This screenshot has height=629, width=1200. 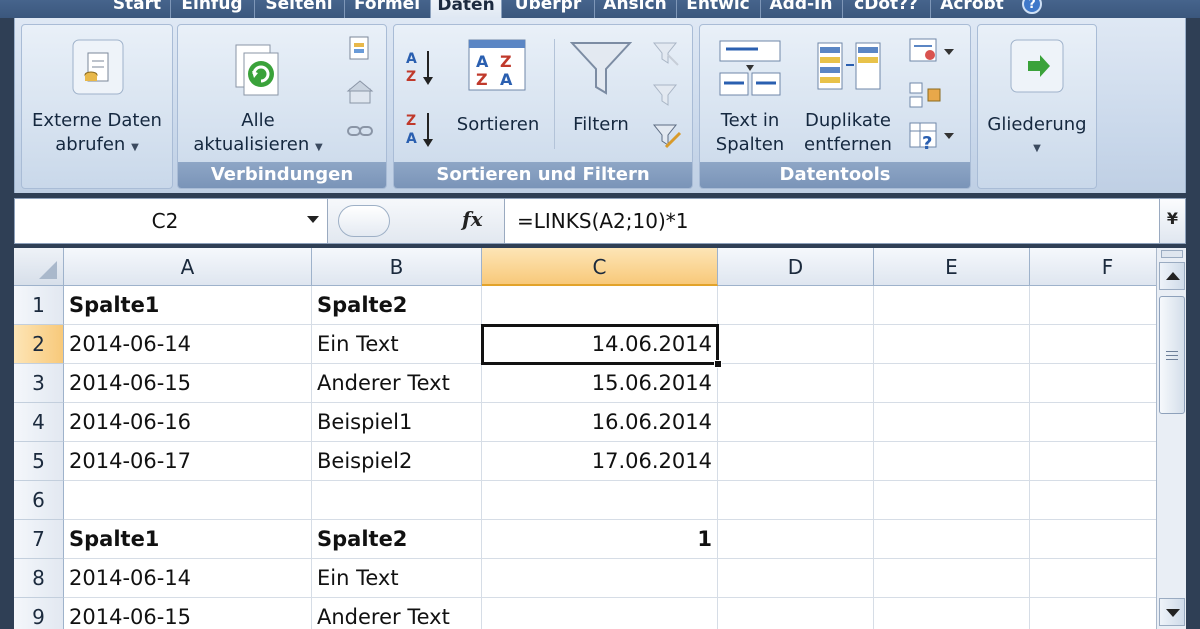 I want to click on refresh-all-button: Alle aktualisieren ▼, so click(x=258, y=97).